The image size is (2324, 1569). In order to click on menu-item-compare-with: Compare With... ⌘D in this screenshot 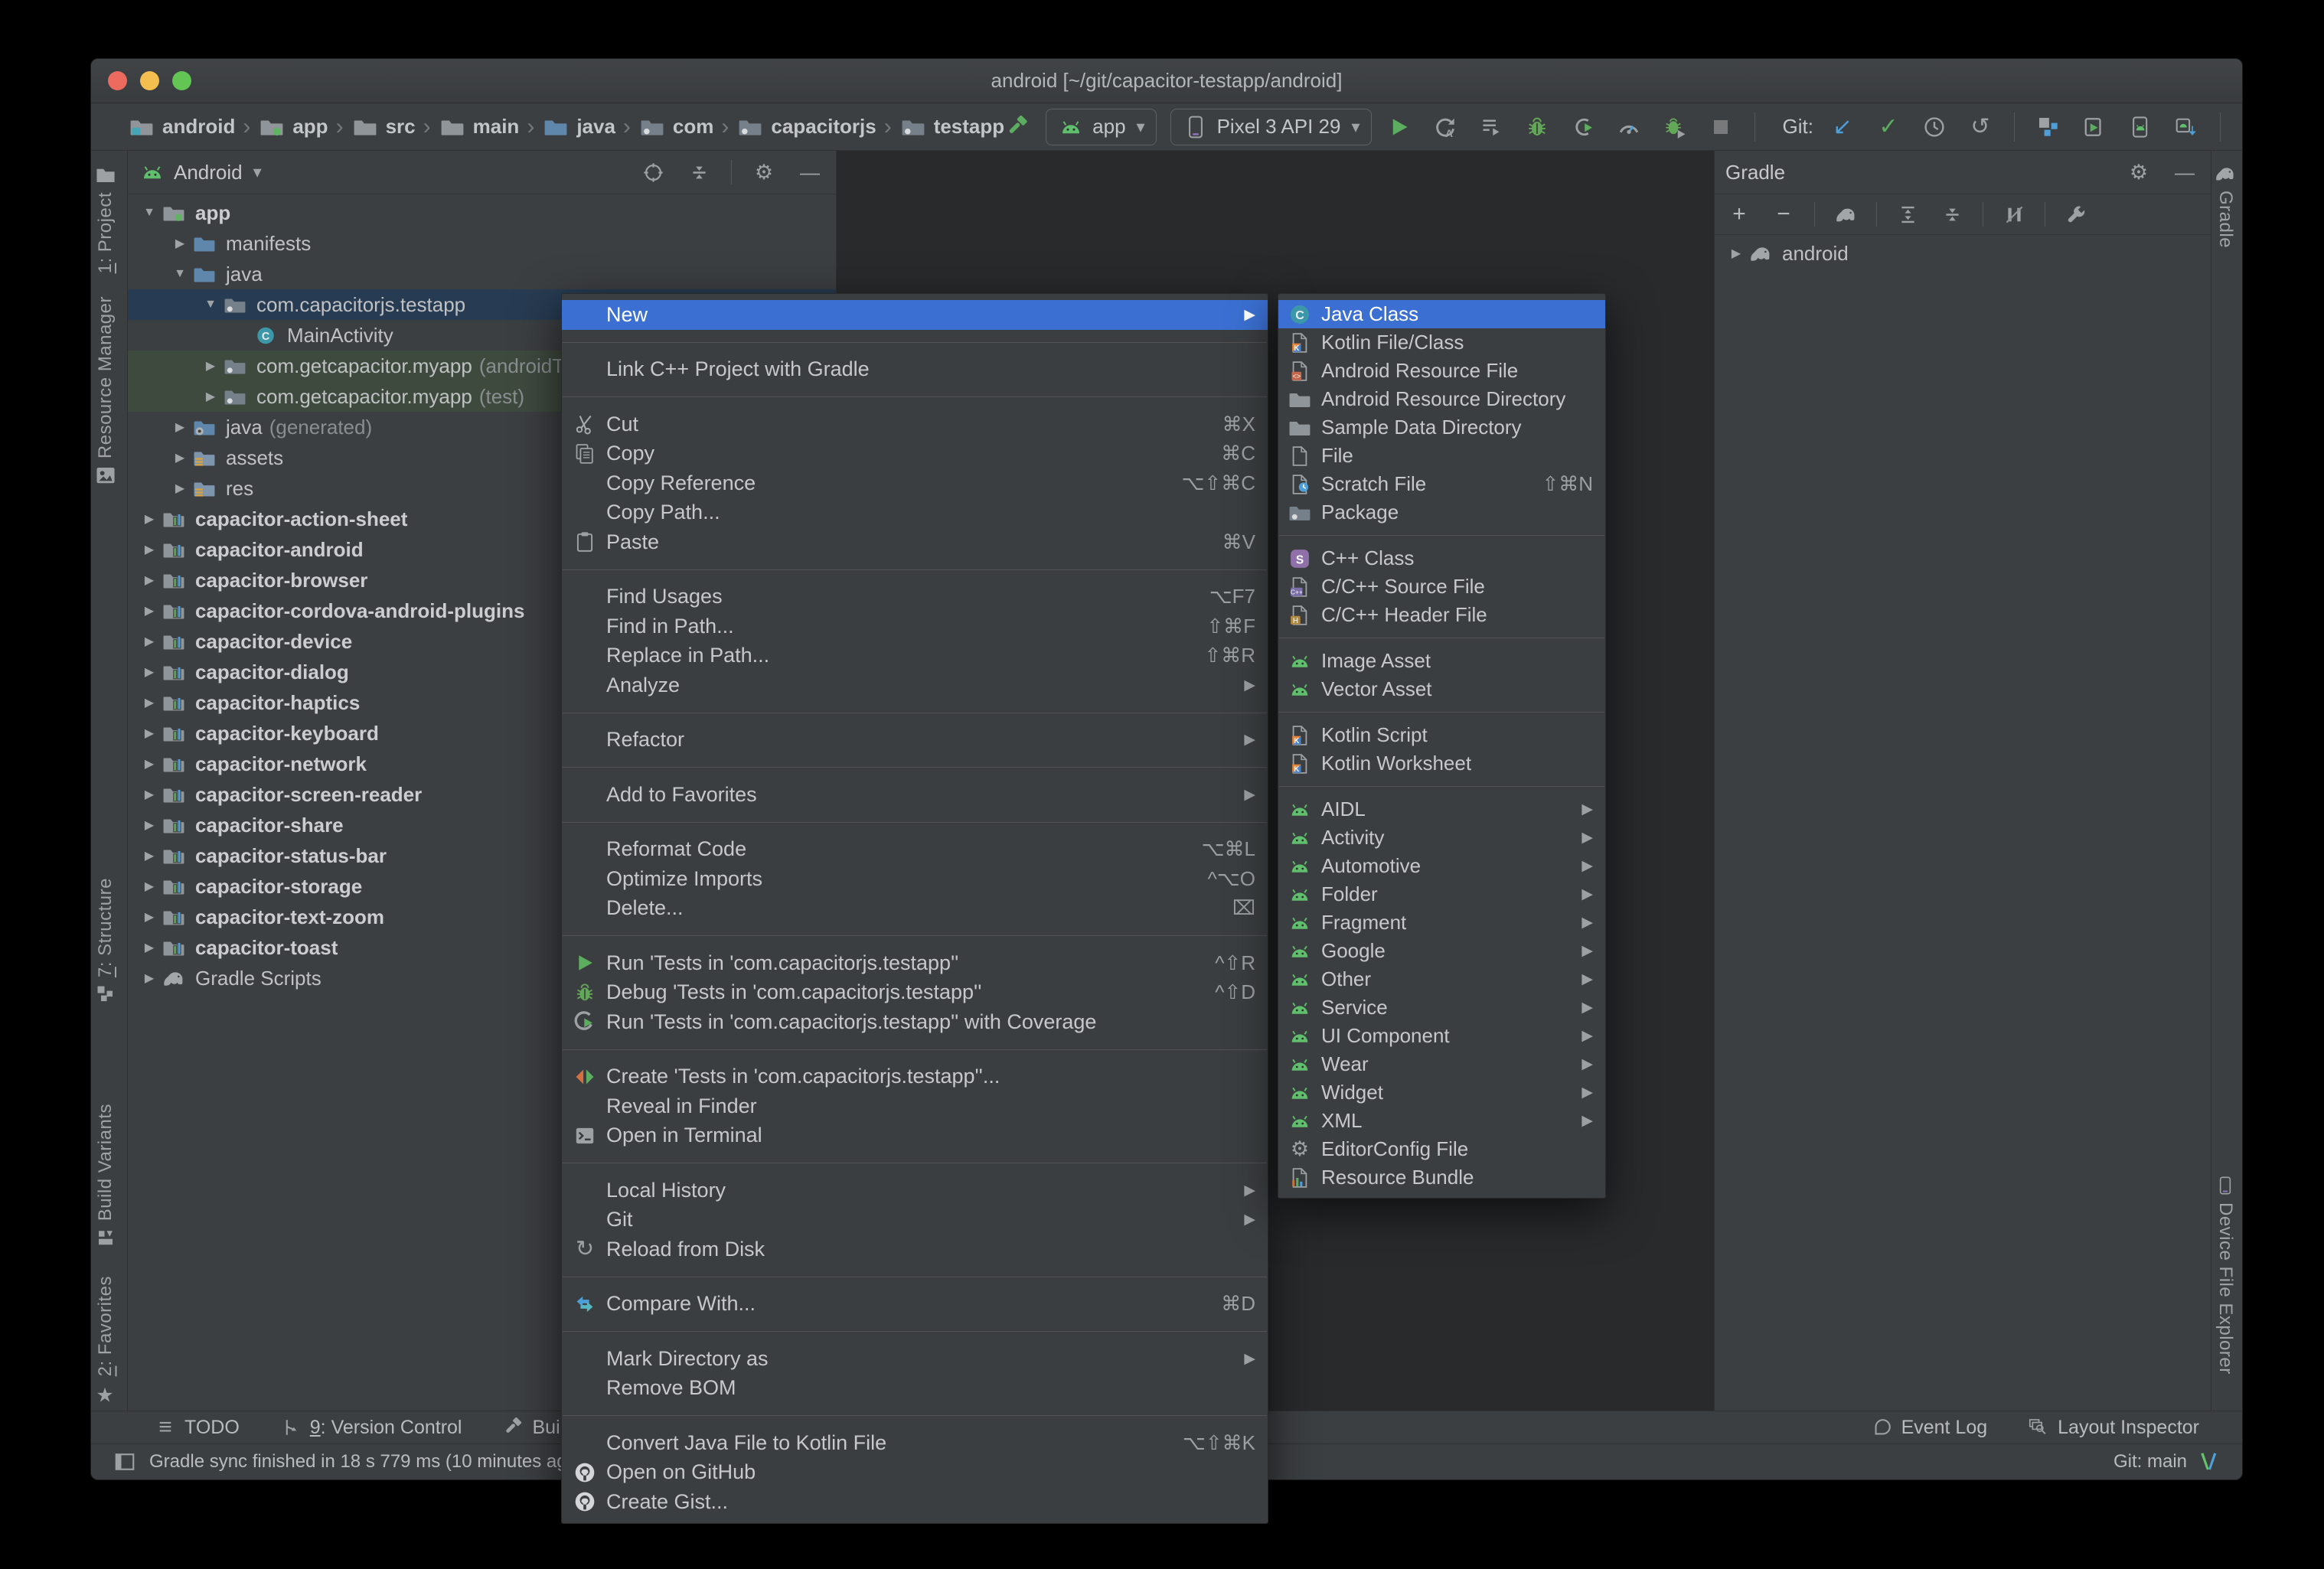, I will do `click(915, 1304)`.